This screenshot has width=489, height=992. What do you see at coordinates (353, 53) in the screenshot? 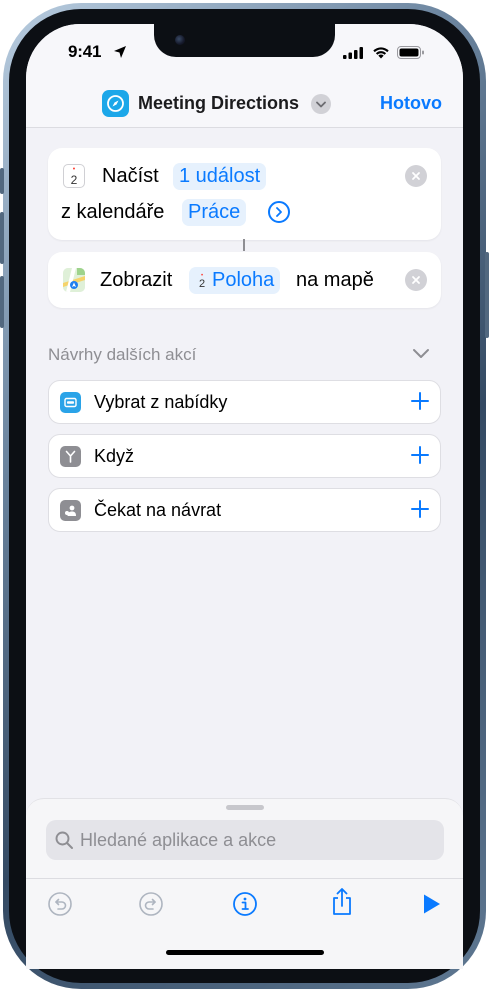
I see `cellular-signal-icon` at bounding box center [353, 53].